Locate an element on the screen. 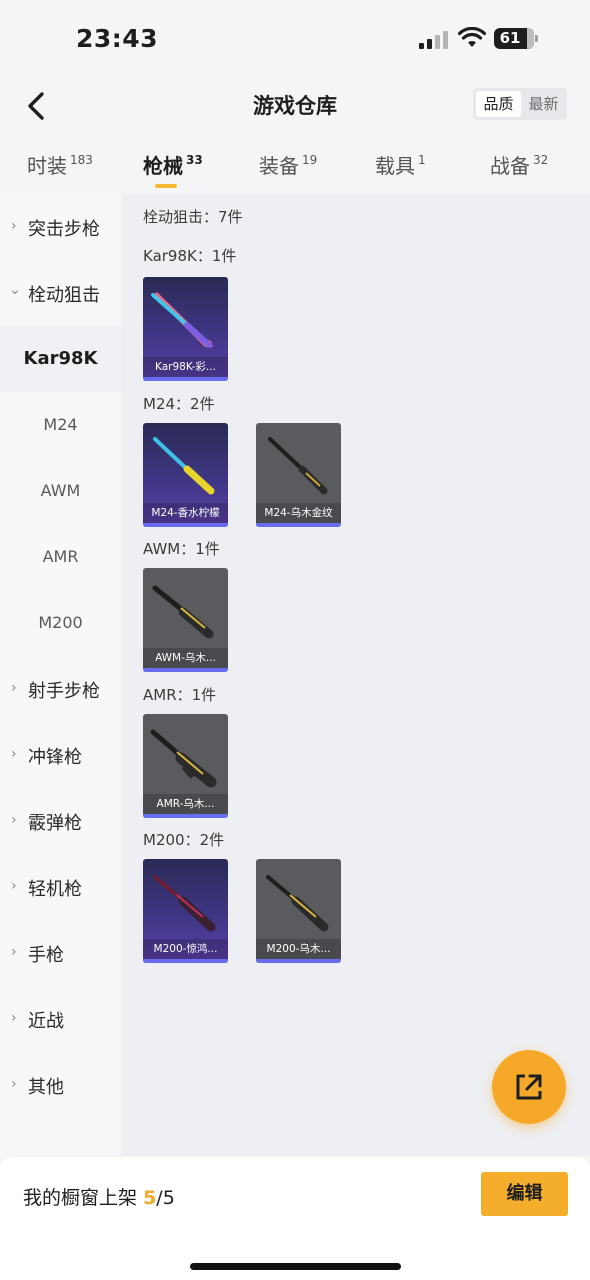 This screenshot has width=590, height=1280. sort-quality-button: 品质 is located at coordinates (498, 104).